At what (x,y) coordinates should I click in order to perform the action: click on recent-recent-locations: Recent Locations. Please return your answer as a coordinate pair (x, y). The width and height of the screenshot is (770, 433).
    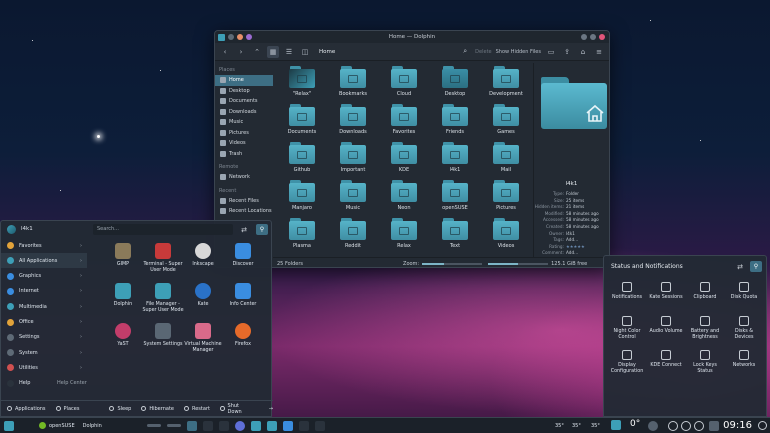
    Looking at the image, I should click on (244, 211).